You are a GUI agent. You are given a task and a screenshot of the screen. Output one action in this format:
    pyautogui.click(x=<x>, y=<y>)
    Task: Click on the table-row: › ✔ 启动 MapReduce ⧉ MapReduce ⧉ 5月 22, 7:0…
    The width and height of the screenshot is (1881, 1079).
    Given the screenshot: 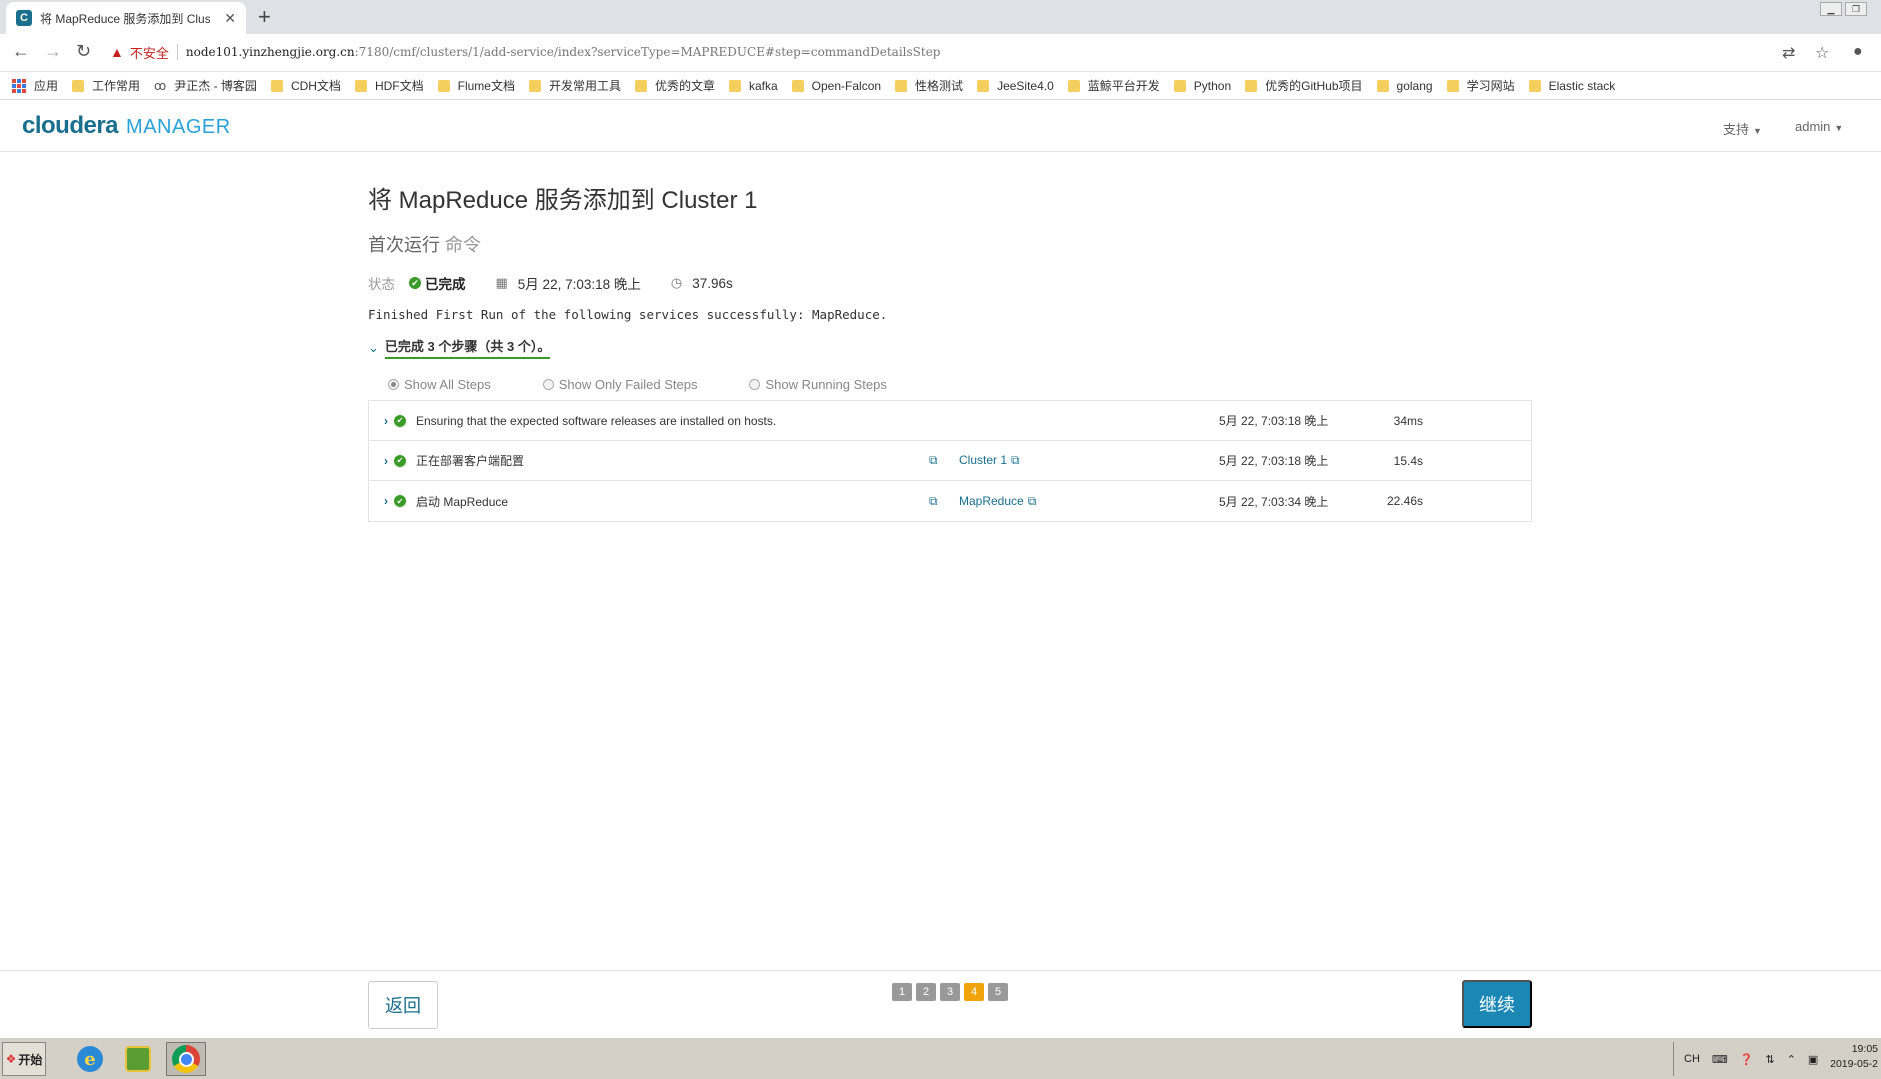 What is the action you would take?
    pyautogui.click(x=950, y=501)
    